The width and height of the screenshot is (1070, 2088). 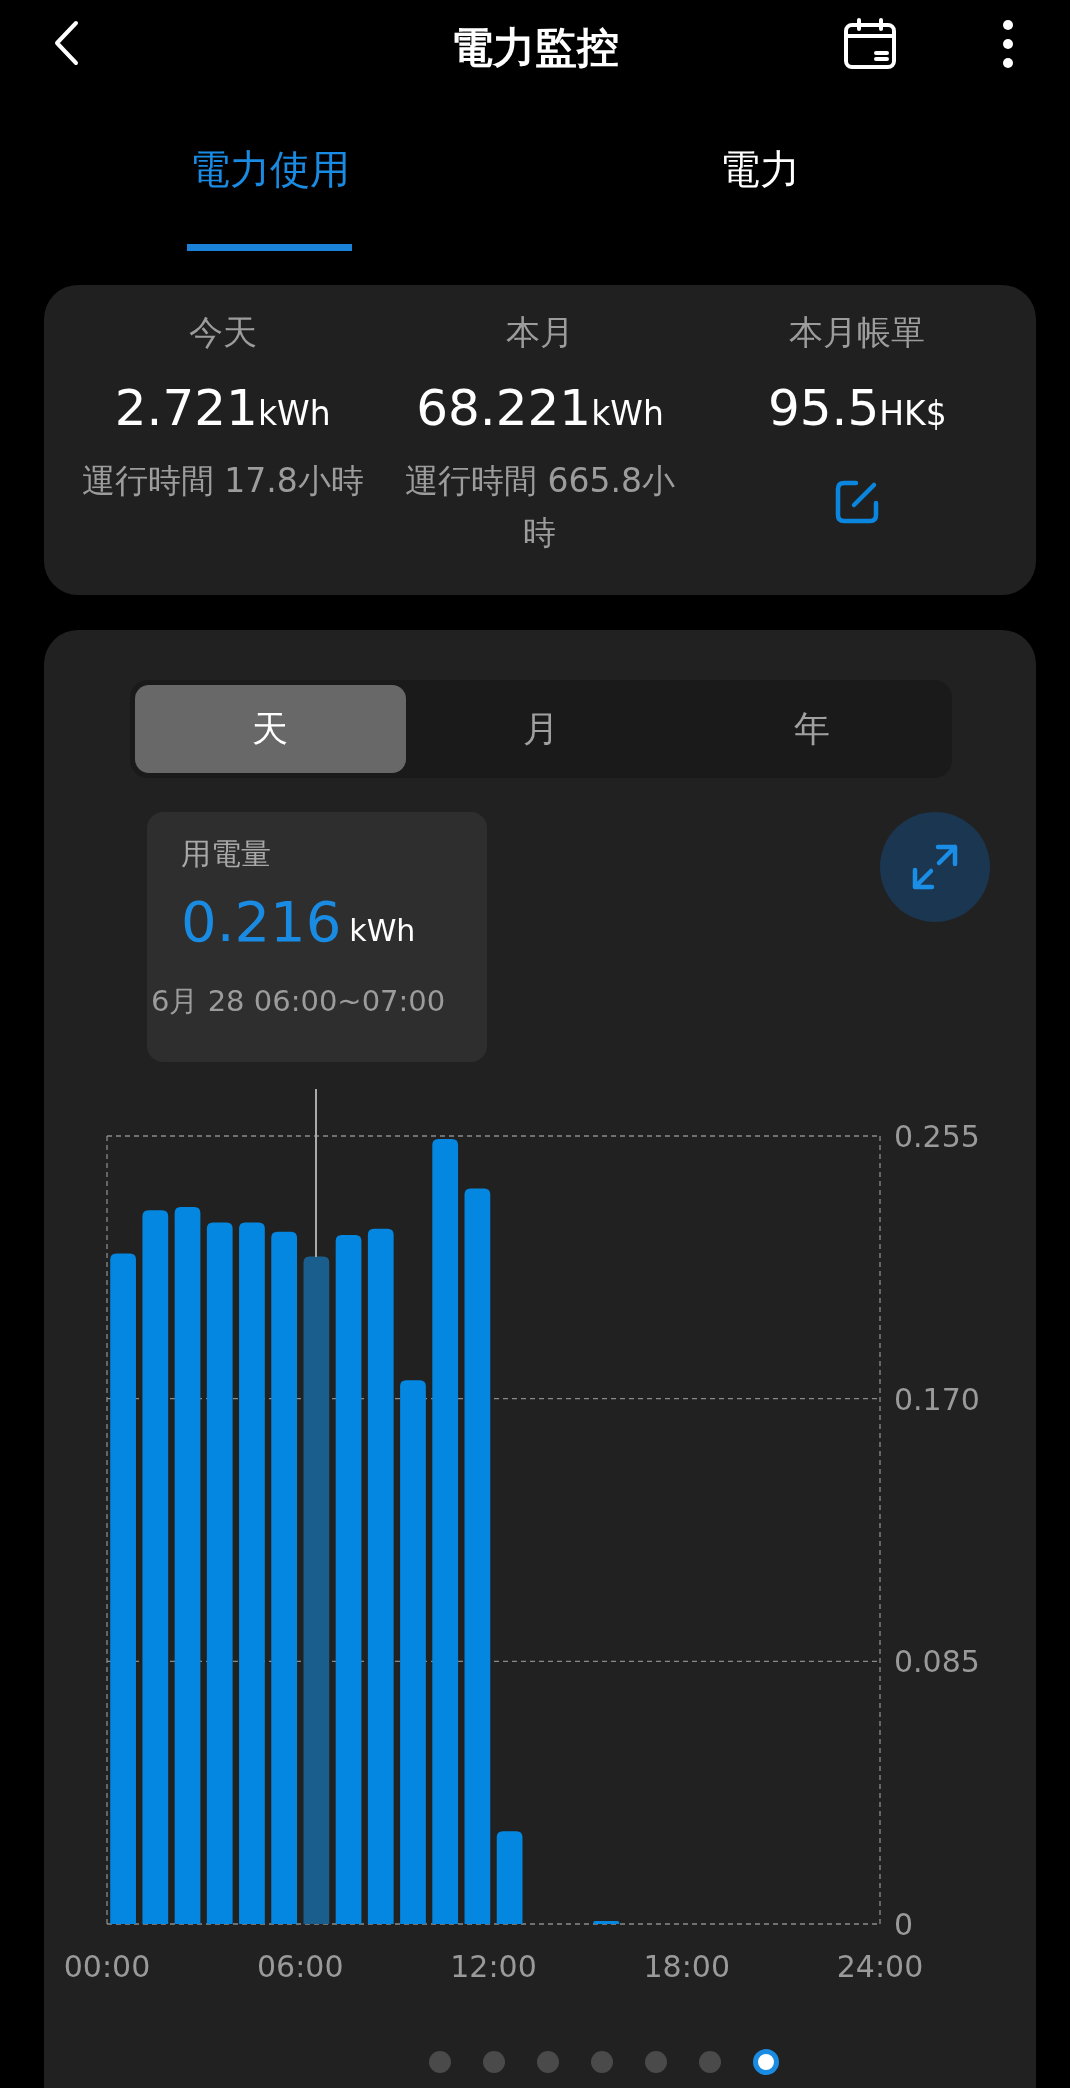 What do you see at coordinates (904, 1924) in the screenshot?
I see `axis-label: 0` at bounding box center [904, 1924].